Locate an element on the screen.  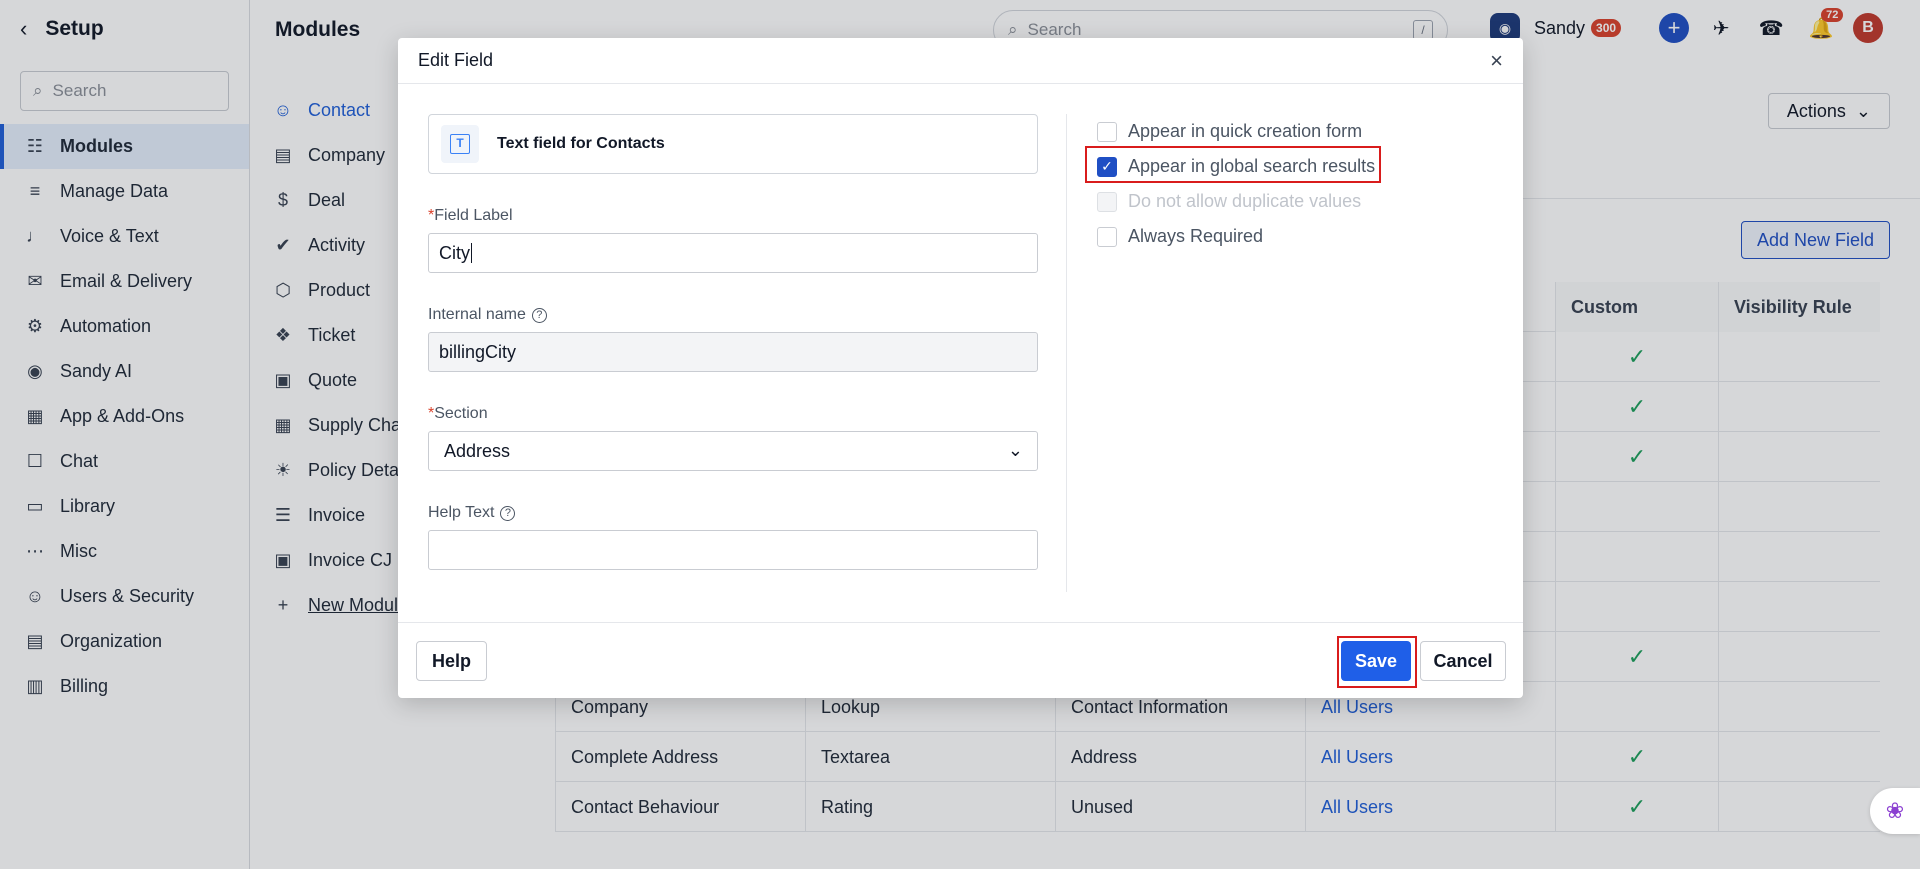
option-label: Do not allow duplicate values is located at coordinates (1245, 201).